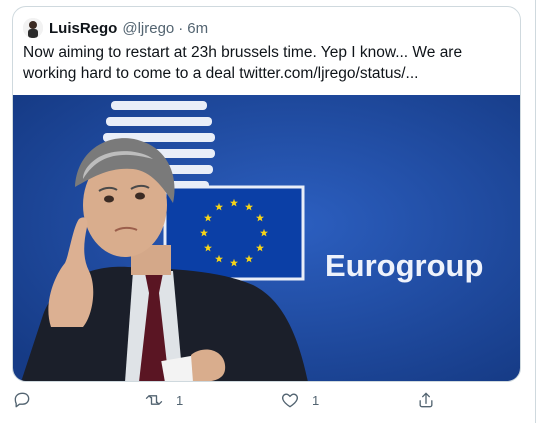 The image size is (557, 423). I want to click on like-button: 1, so click(299, 400).